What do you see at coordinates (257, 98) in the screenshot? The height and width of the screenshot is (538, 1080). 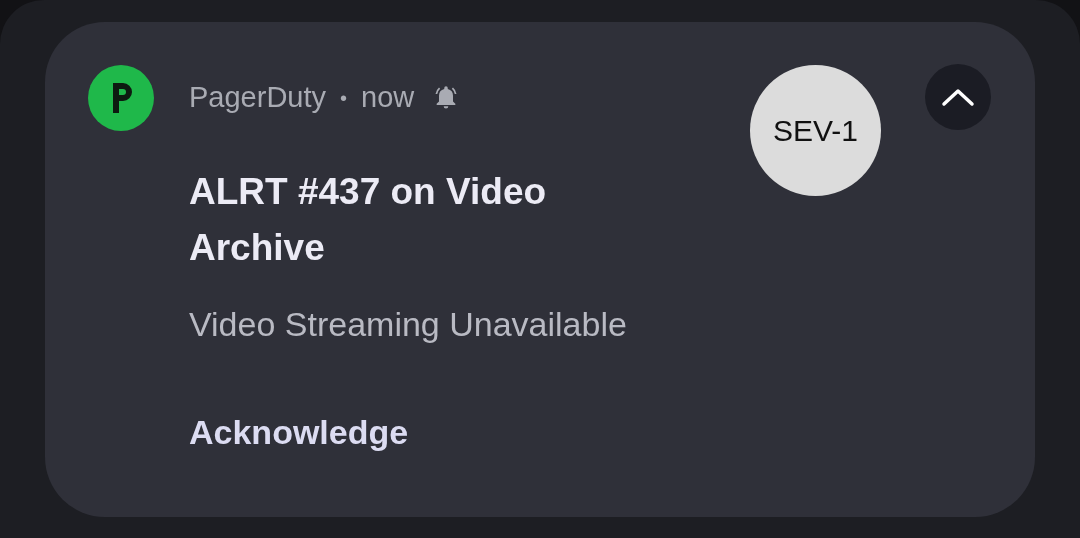 I see `app-name: PagerDuty` at bounding box center [257, 98].